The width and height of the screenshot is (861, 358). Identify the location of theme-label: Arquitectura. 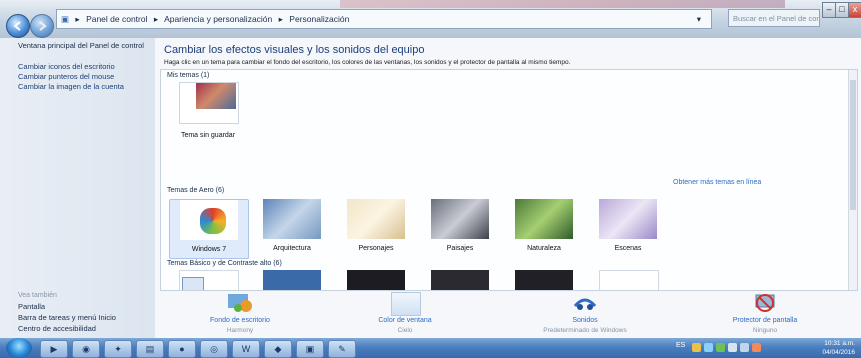
(292, 248).